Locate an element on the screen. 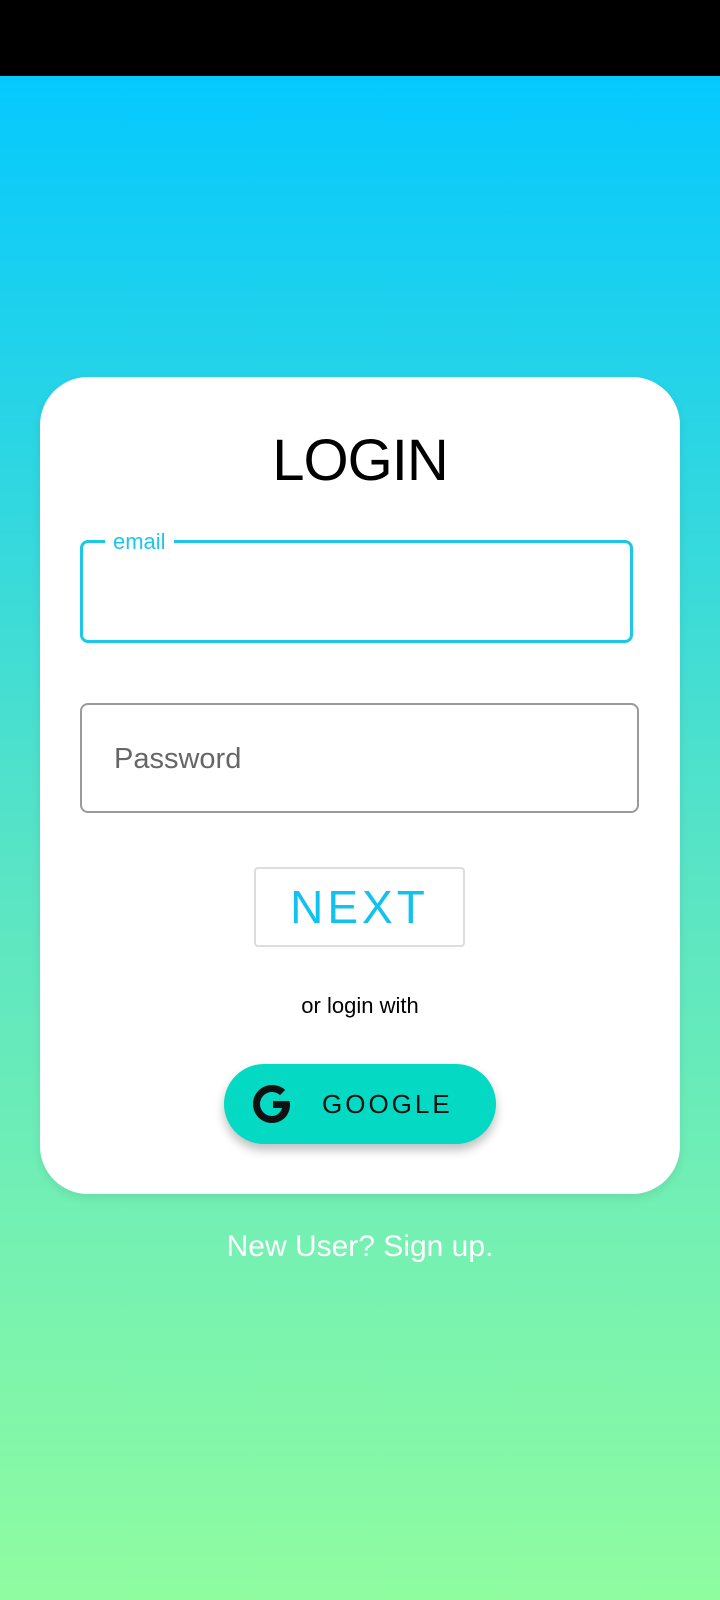 This screenshot has height=1600, width=720. page-title: LOGIN is located at coordinates (360, 460).